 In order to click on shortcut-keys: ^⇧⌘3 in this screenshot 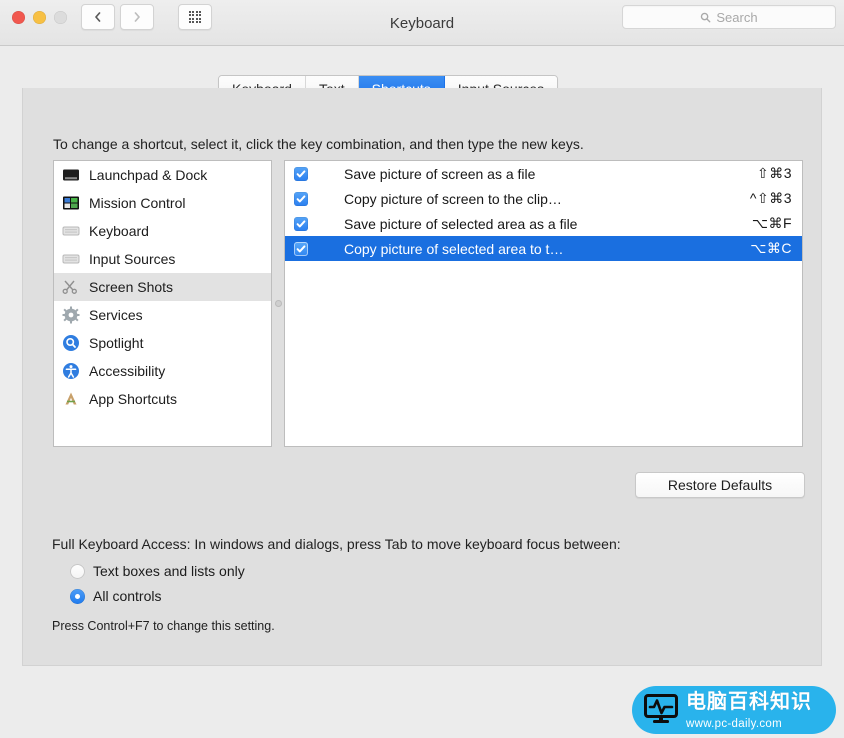, I will do `click(771, 198)`.